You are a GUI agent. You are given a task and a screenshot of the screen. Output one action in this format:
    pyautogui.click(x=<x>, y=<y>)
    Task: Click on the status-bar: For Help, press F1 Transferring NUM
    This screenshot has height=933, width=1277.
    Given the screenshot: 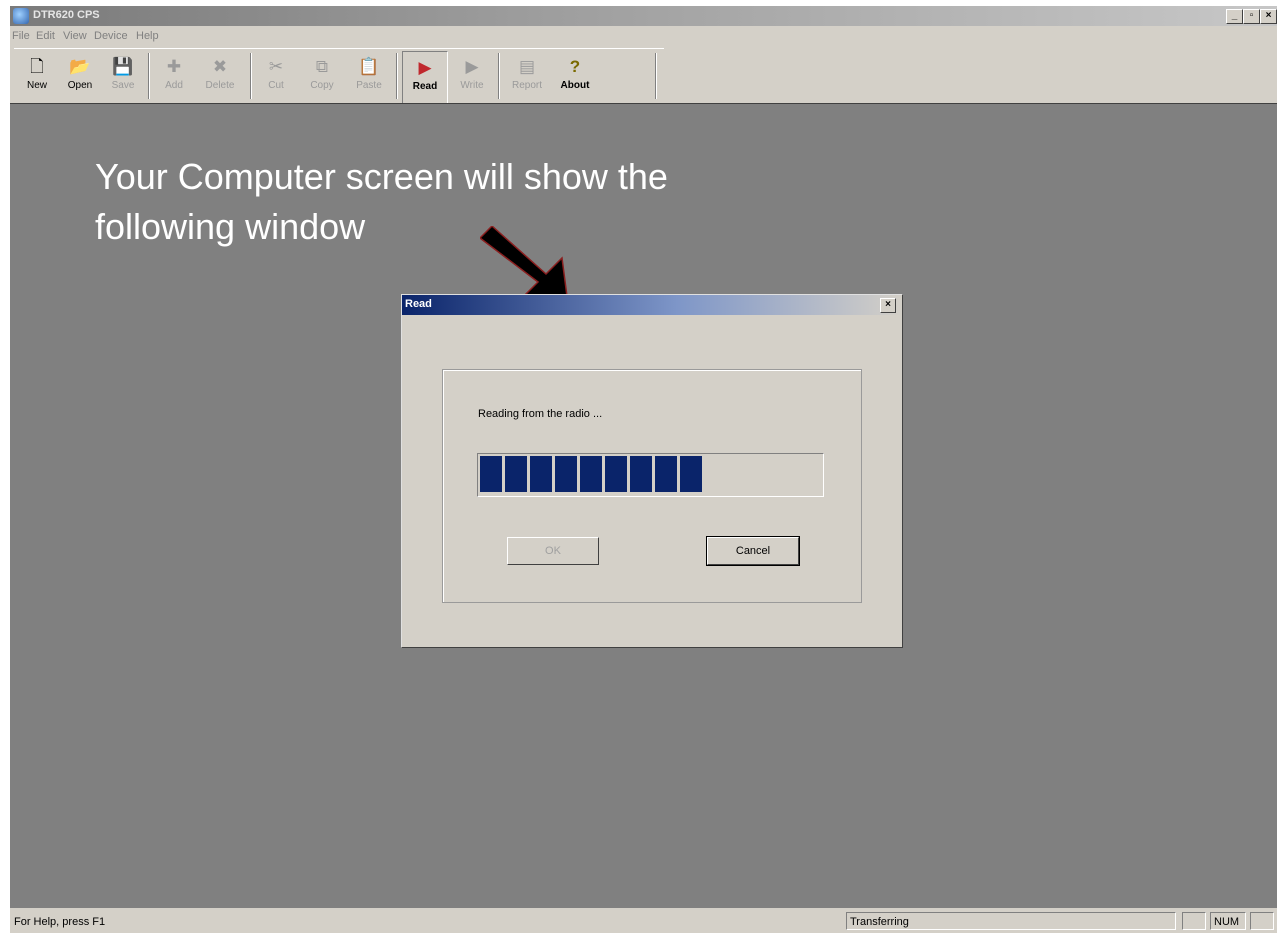 What is the action you would take?
    pyautogui.click(x=643, y=921)
    